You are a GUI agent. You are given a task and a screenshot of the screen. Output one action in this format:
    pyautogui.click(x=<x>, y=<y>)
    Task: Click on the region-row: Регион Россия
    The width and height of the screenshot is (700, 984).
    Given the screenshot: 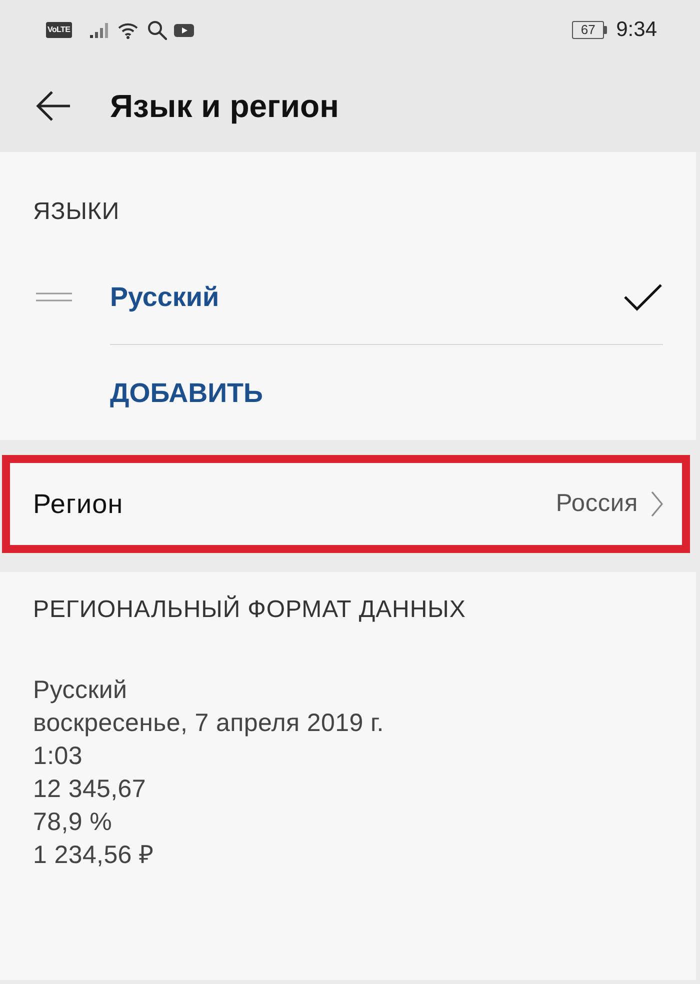 What is the action you would take?
    pyautogui.click(x=346, y=504)
    